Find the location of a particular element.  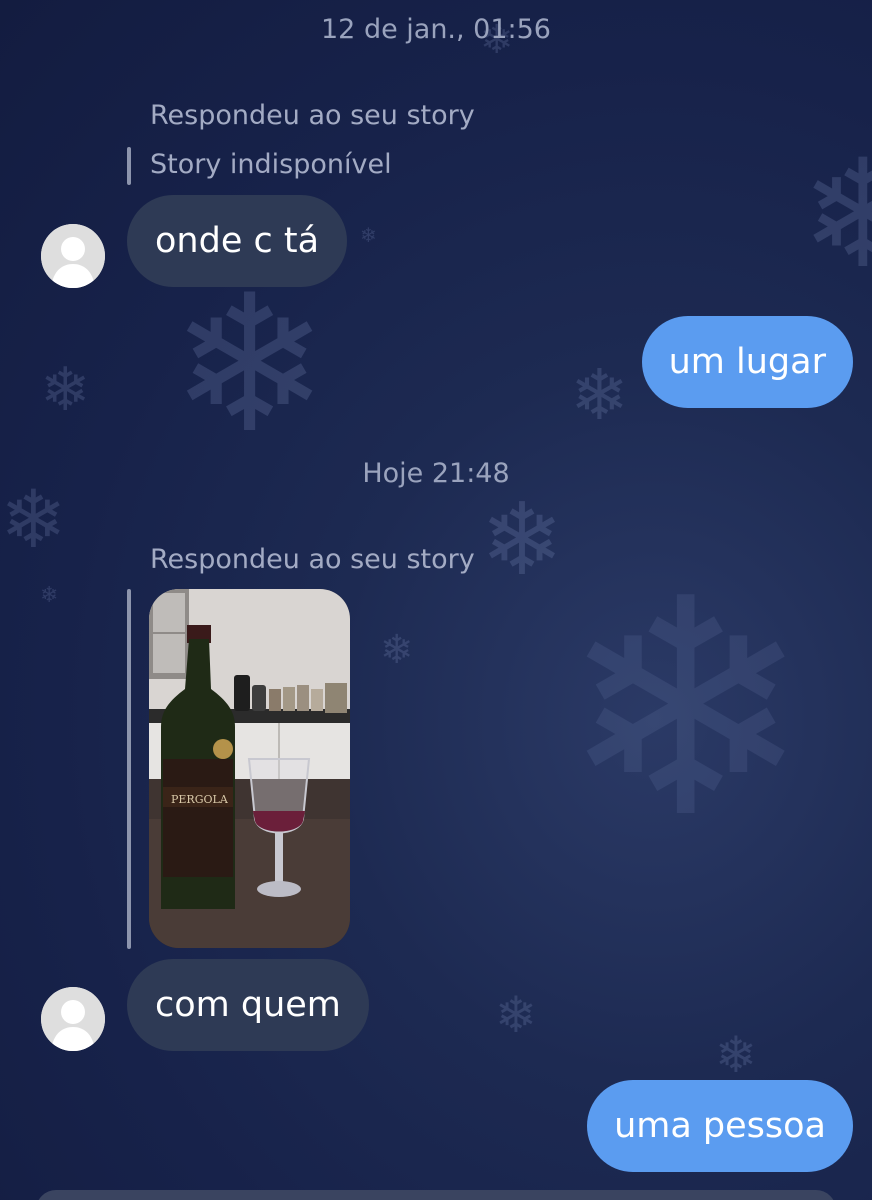

outgoing-message-bubble: um lugar is located at coordinates (747, 362).